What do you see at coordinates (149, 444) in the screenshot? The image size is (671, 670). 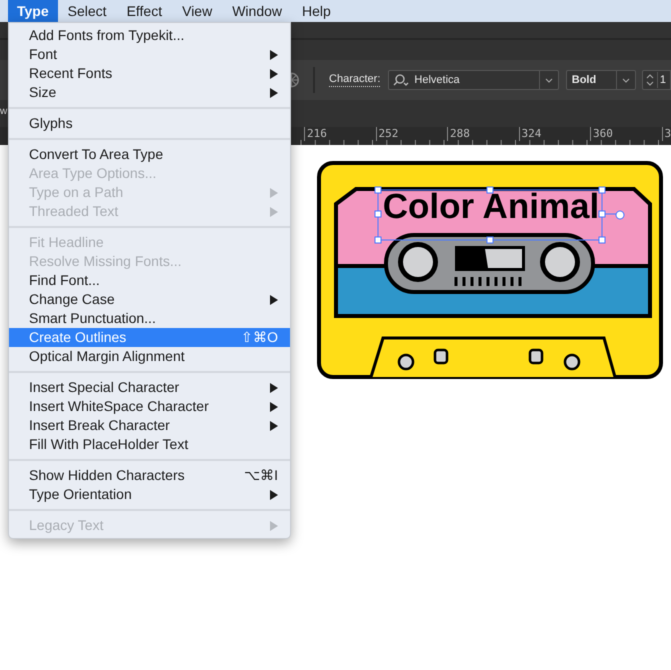 I see `menu-item: Fill With PlaceHolder Text` at bounding box center [149, 444].